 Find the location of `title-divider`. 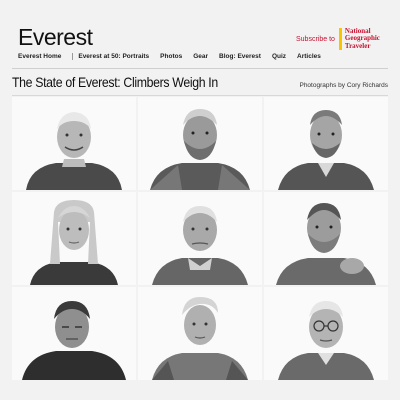

title-divider is located at coordinates (200, 95).